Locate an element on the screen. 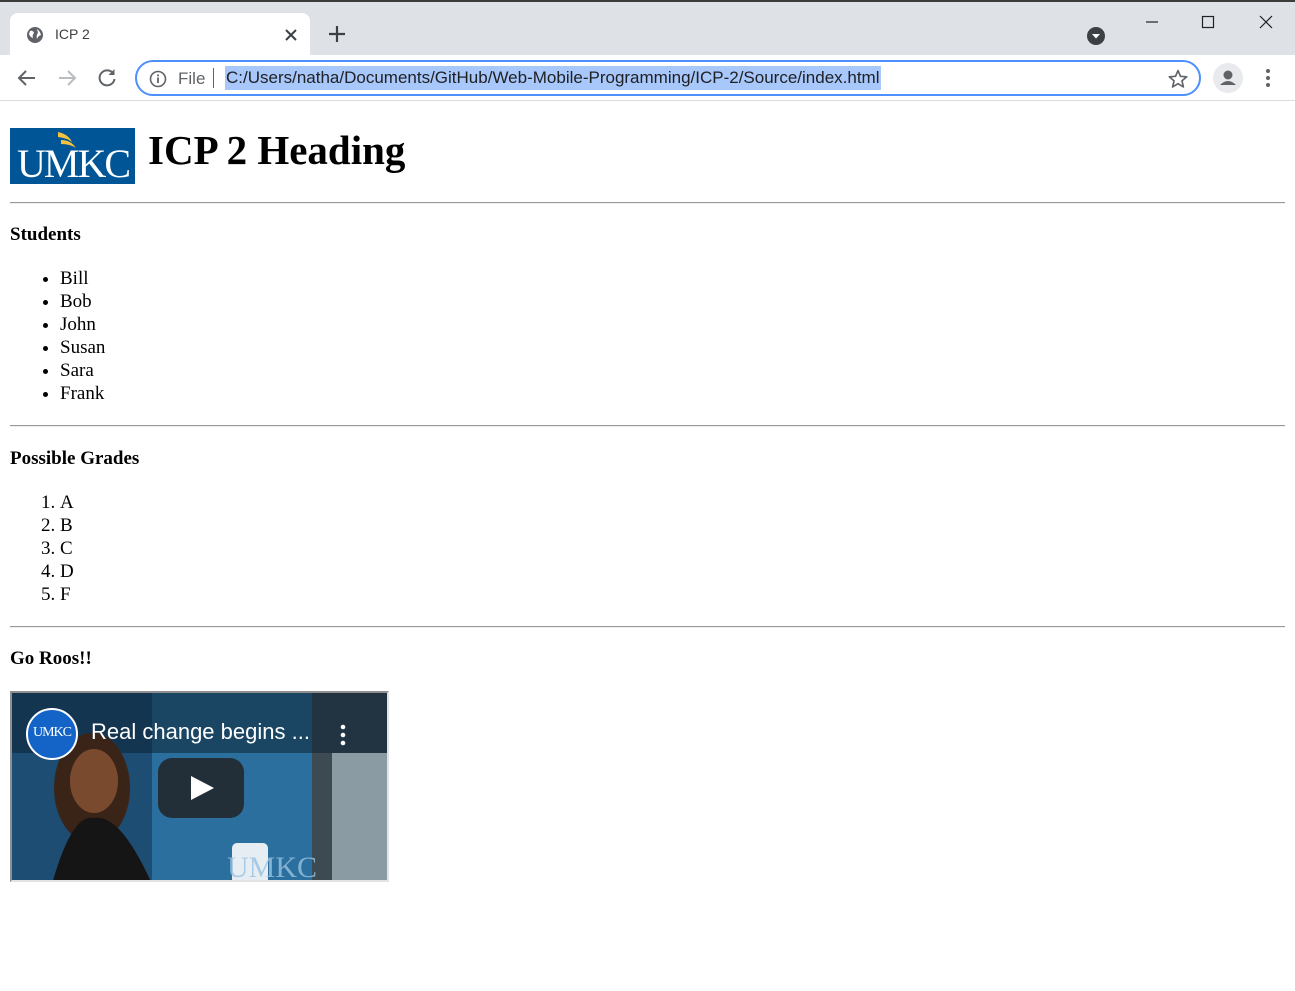 Image resolution: width=1295 pixels, height=991 pixels. reload-icon is located at coordinates (107, 78).